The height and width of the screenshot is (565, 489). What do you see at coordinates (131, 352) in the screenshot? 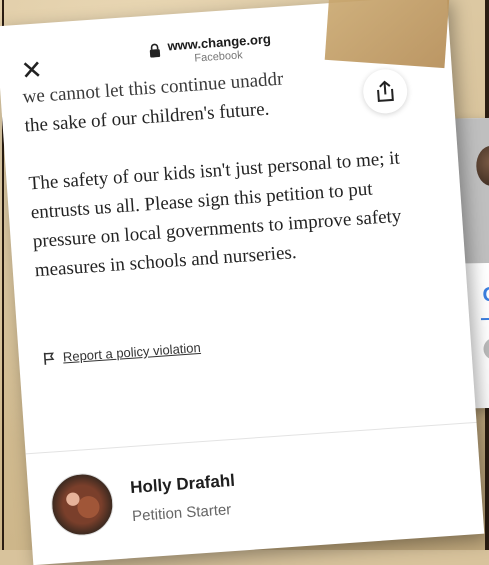
I see `report-violation-link: Report a policy violation` at bounding box center [131, 352].